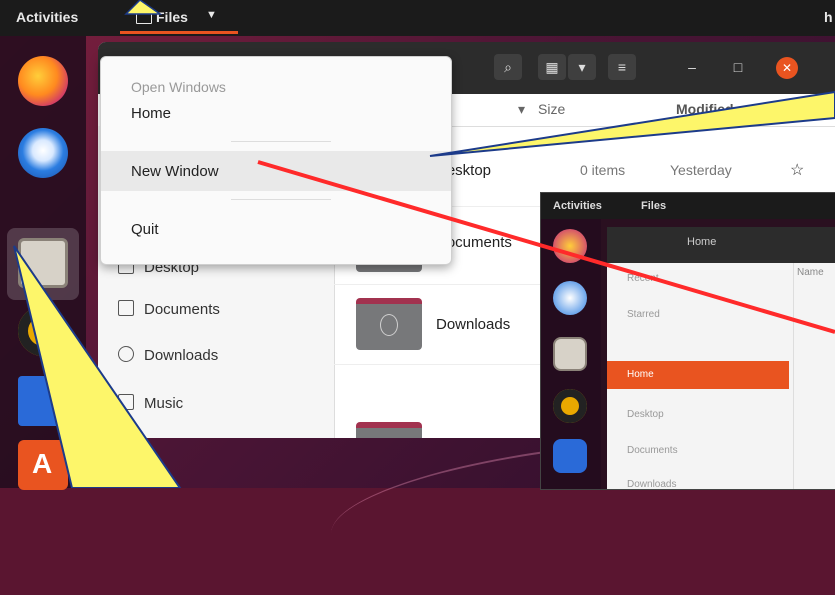 The width and height of the screenshot is (835, 595). Describe the element at coordinates (654, 206) in the screenshot. I see `inset-files-menu-label: Files` at that location.